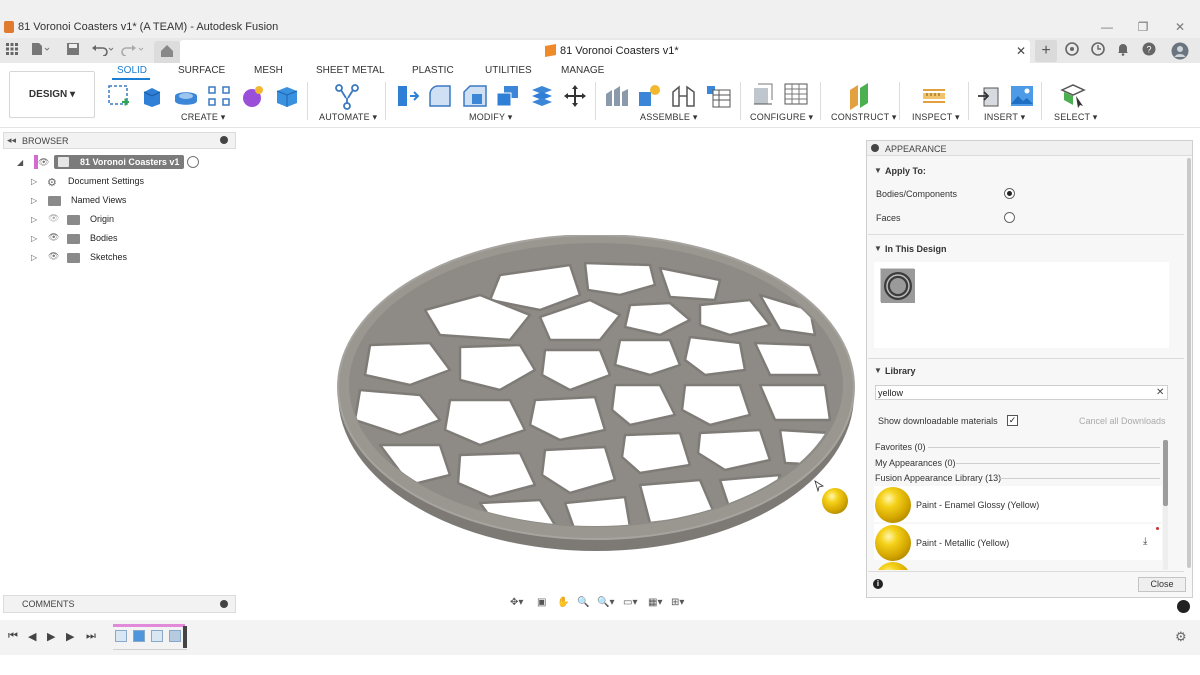 This screenshot has width=1200, height=675. What do you see at coordinates (1021, 51) in the screenshot?
I see `document-tab-close: ✕` at bounding box center [1021, 51].